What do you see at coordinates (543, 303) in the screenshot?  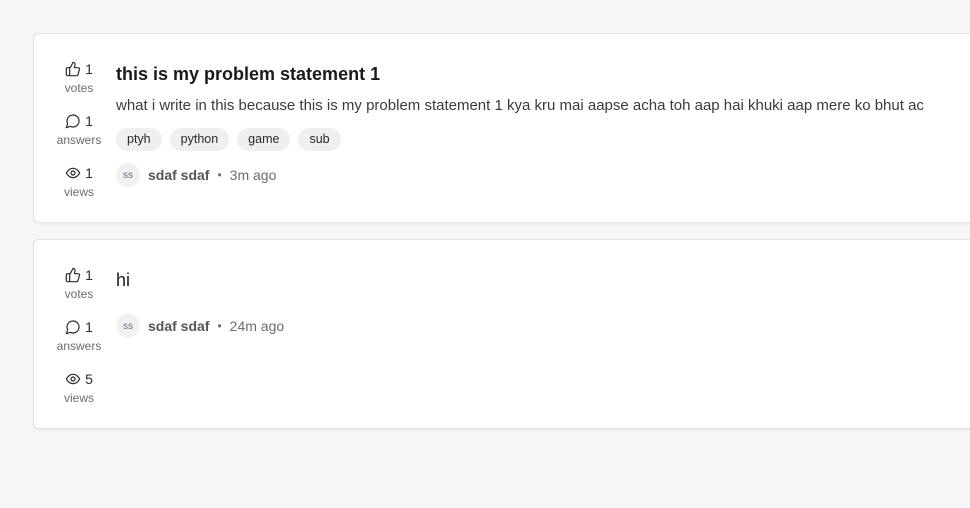 I see `question-content: hi ss sdaf sdaf • 24m ago` at bounding box center [543, 303].